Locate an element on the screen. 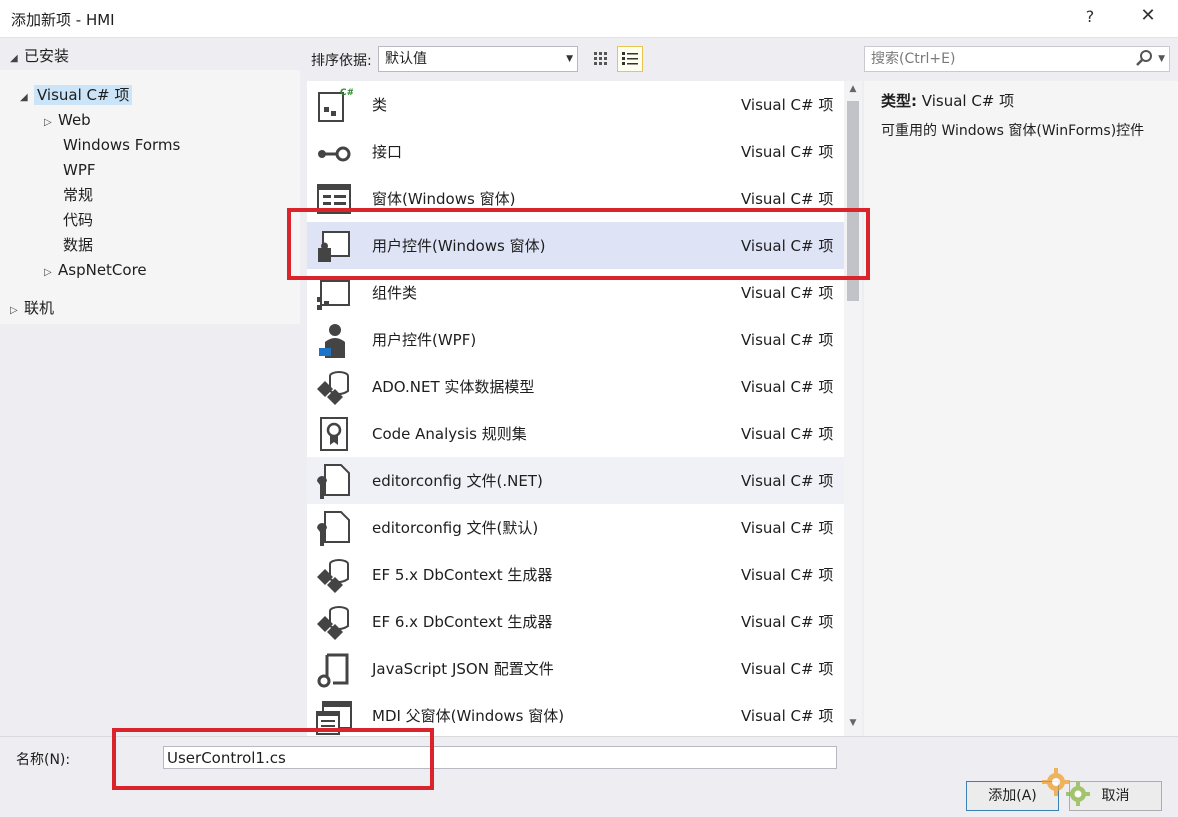  watermark-logo is located at coordinates (1066, 787).